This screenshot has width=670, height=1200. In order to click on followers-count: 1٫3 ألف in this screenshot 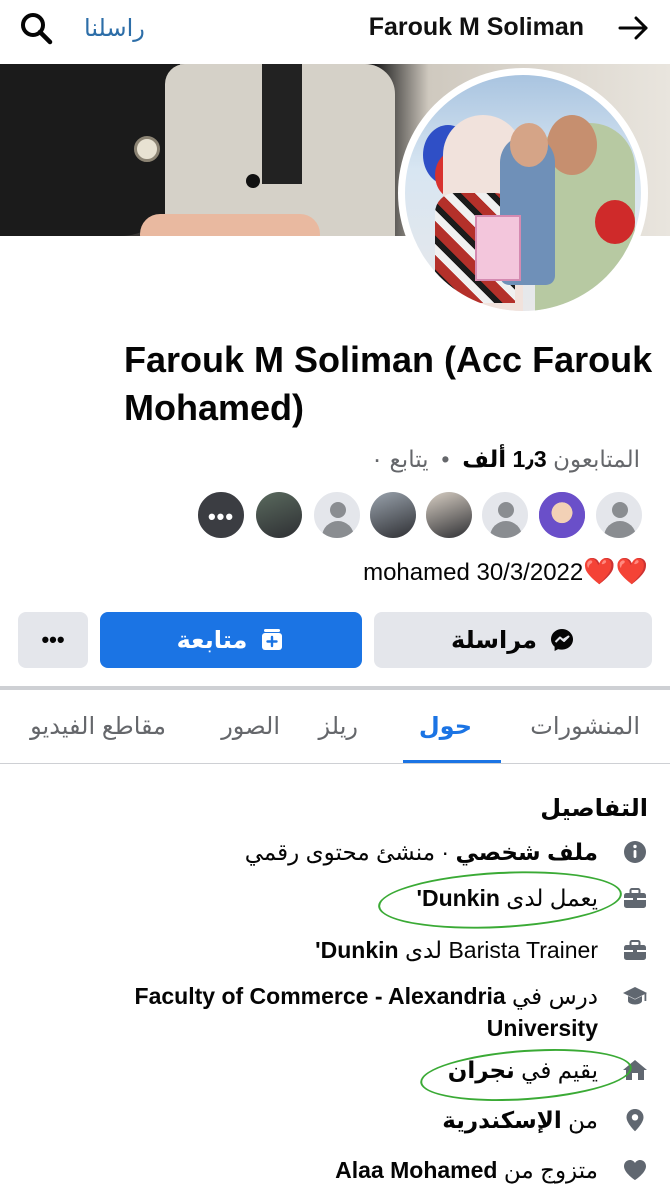, I will do `click(504, 459)`.